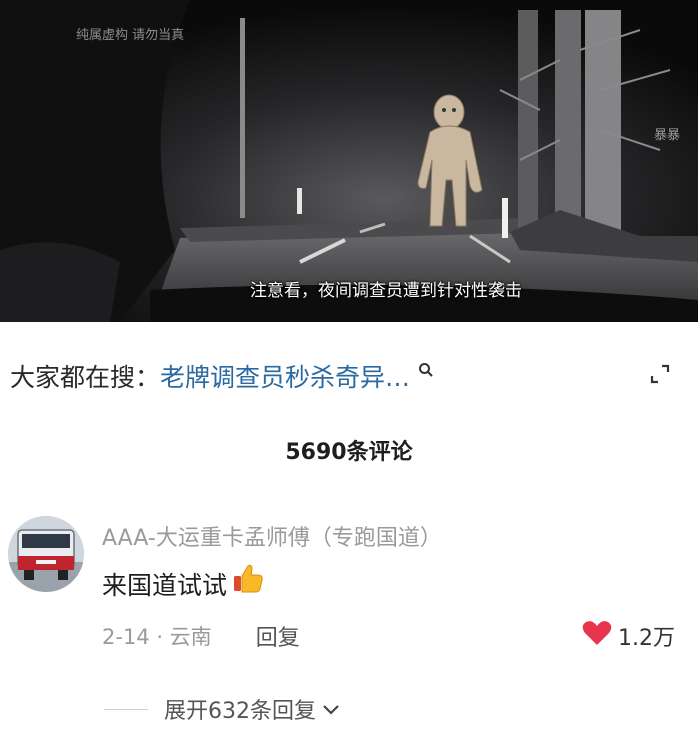 This screenshot has width=698, height=736. What do you see at coordinates (349, 452) in the screenshot?
I see `comment-count-title: 5690条评论` at bounding box center [349, 452].